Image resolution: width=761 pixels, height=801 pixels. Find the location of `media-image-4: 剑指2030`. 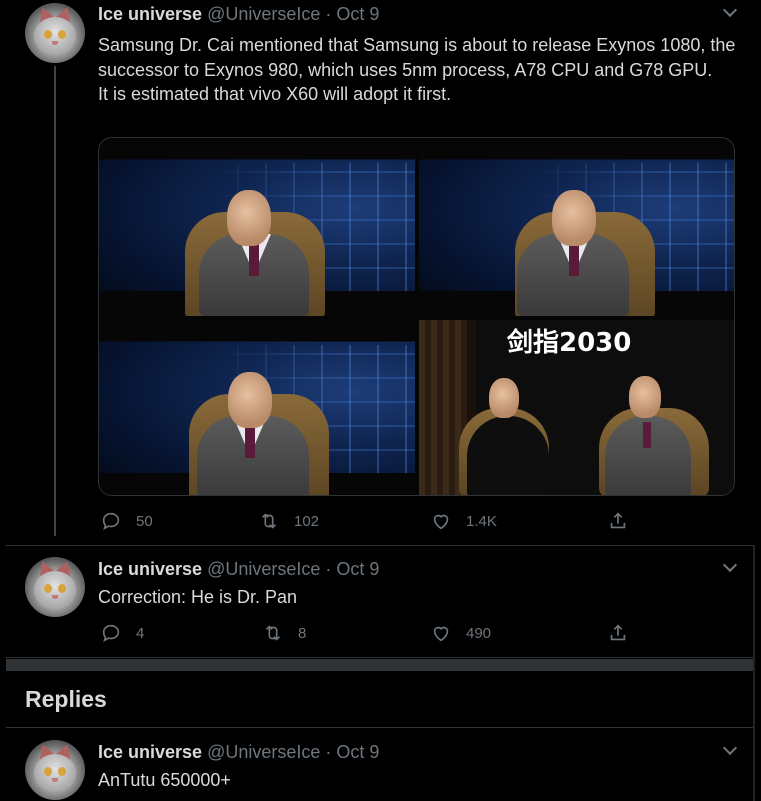

media-image-4: 剑指2030 is located at coordinates (576, 407).